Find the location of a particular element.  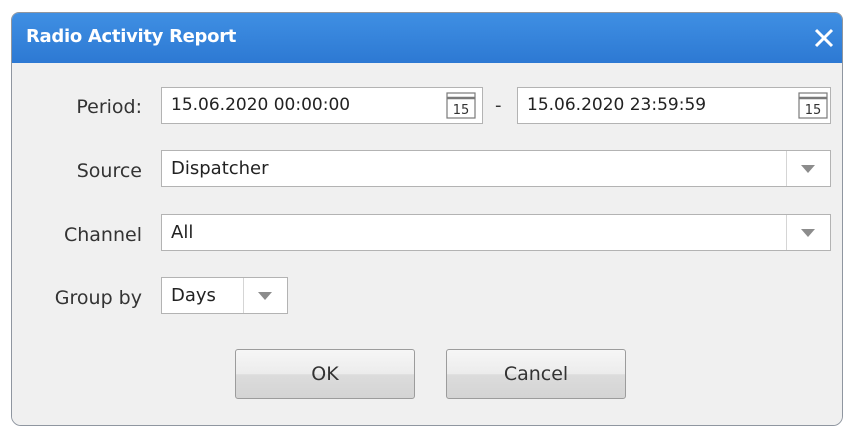

source-dropdown-toggle is located at coordinates (808, 168).